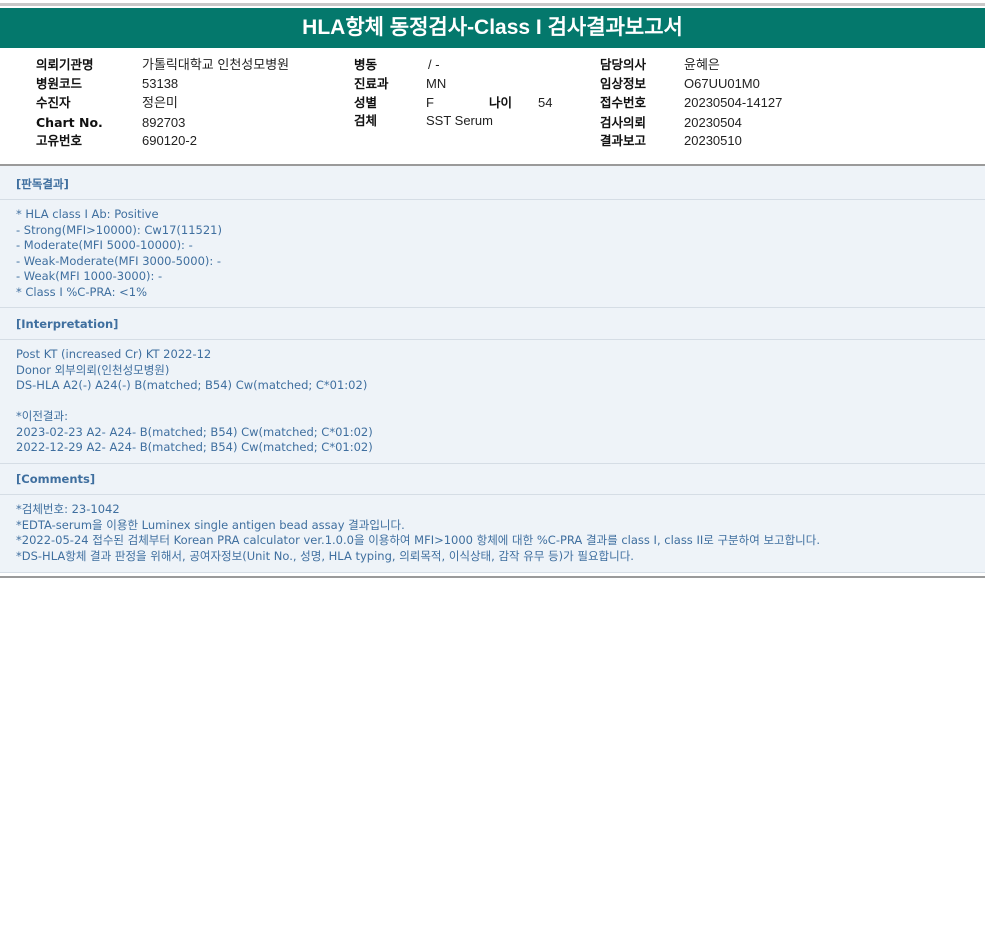 The image size is (985, 928). Describe the element at coordinates (104, 245) in the screenshot. I see `result-line: - Moderate(MFI 5000-10000): -` at that location.